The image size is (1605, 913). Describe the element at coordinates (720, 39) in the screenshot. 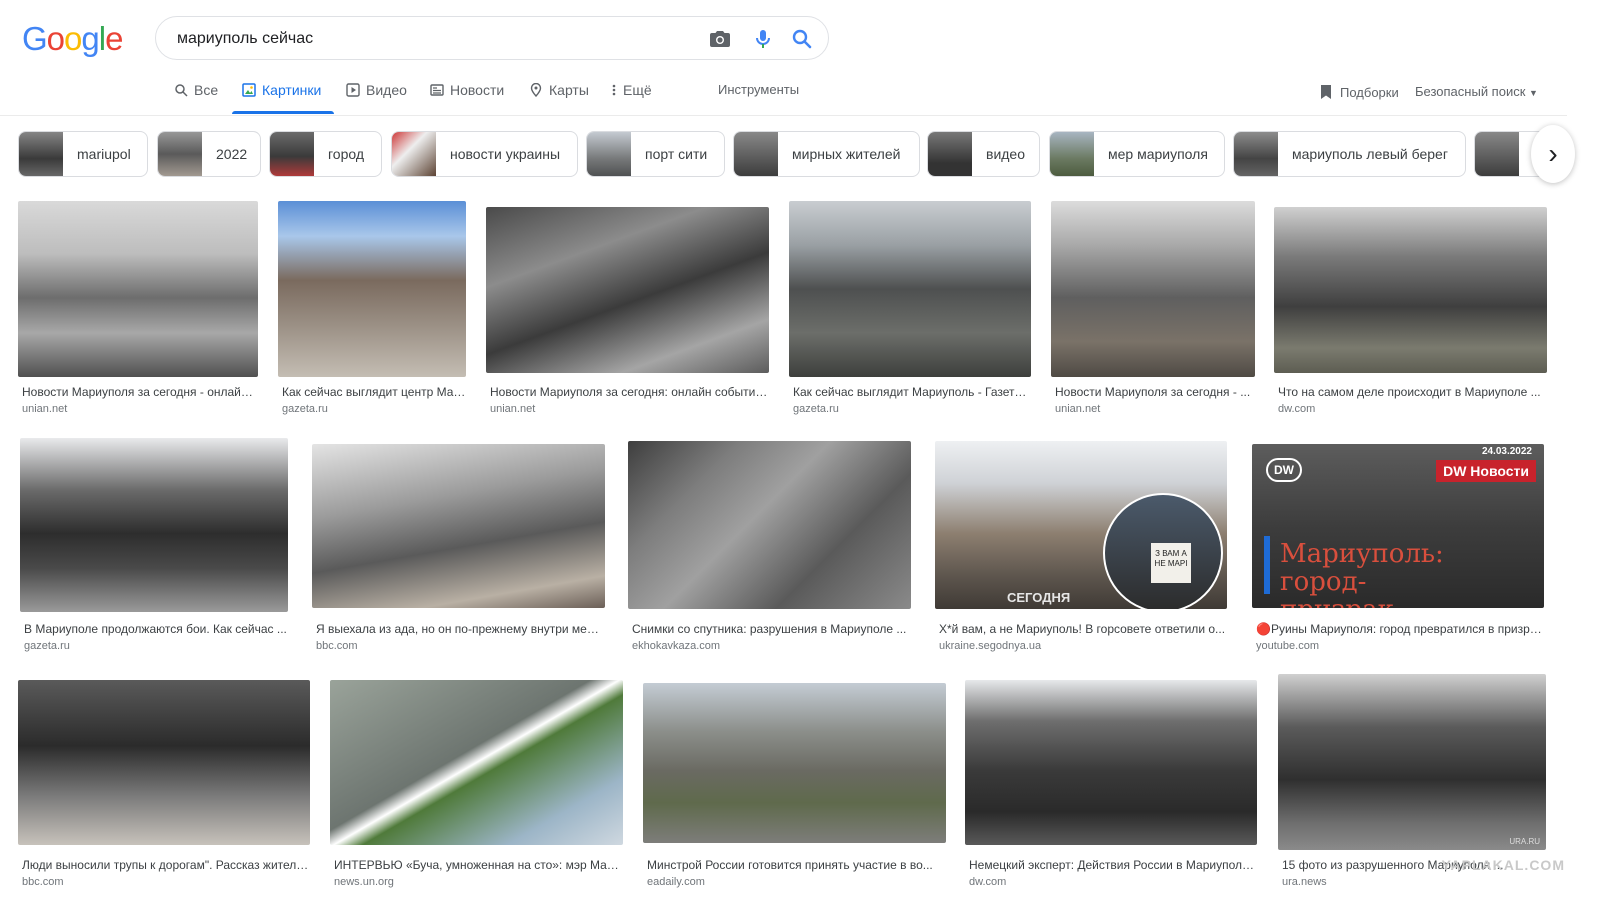

I see `camera-icon` at that location.